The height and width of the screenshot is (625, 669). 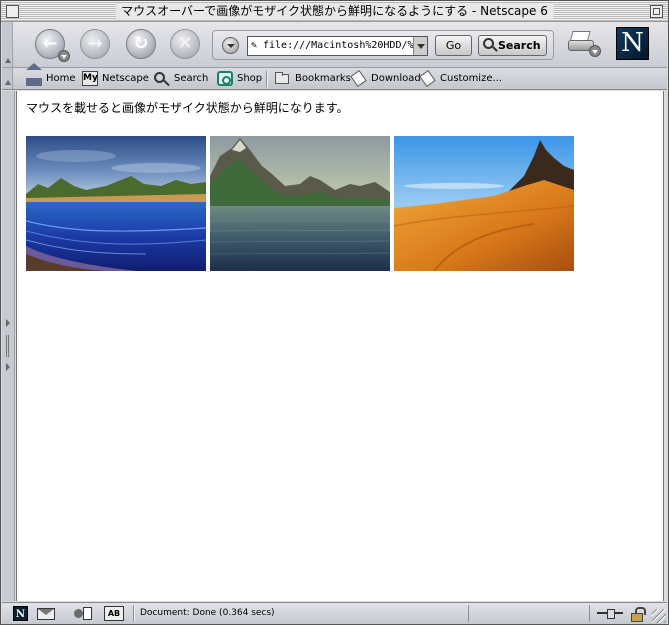 I want to click on personal-item-download: Download, so click(x=385, y=78).